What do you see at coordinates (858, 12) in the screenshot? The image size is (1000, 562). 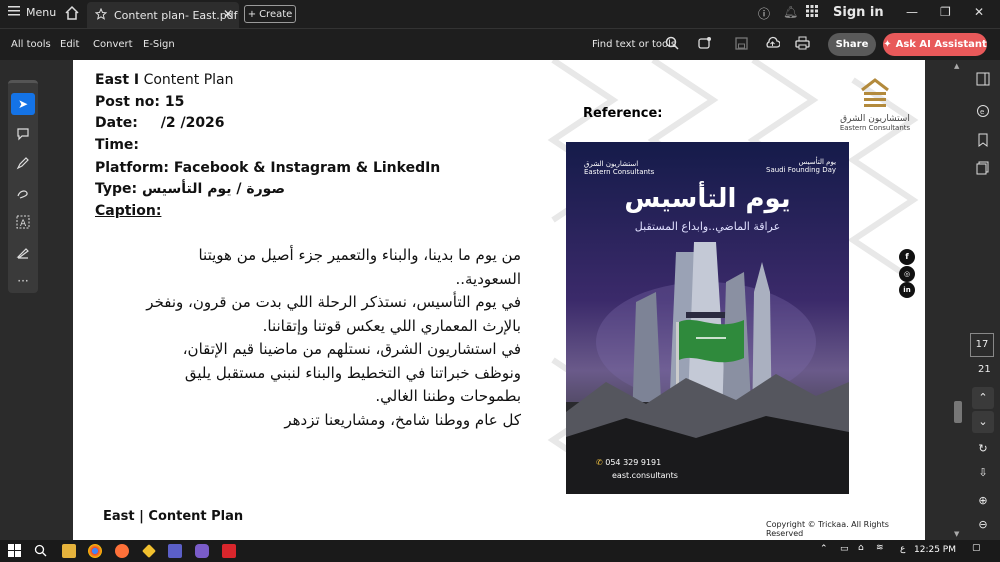 I see `sign-in-button: Sign in` at bounding box center [858, 12].